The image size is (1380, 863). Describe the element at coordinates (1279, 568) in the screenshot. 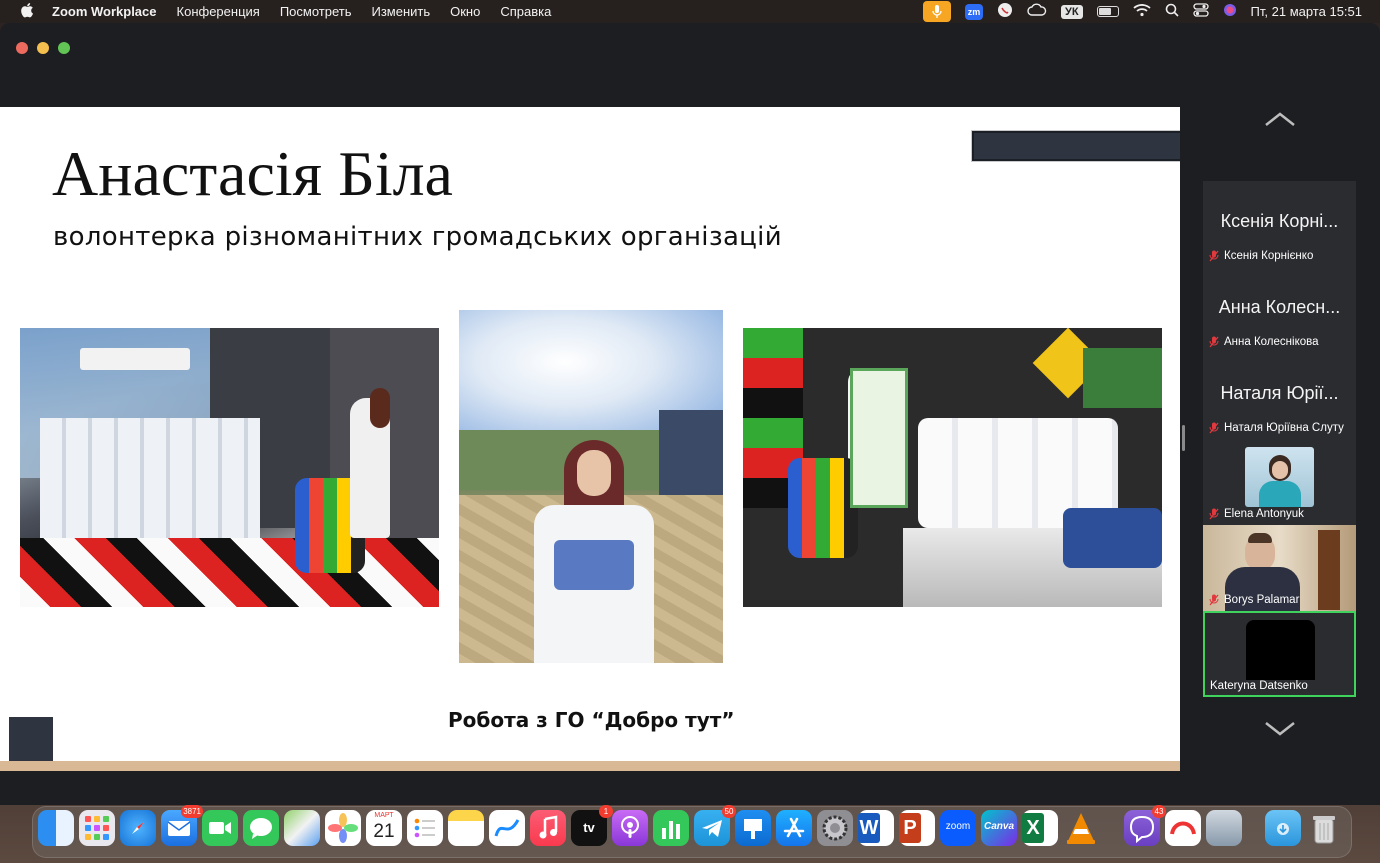

I see `participant-tile-borys: Borys Palamar` at that location.